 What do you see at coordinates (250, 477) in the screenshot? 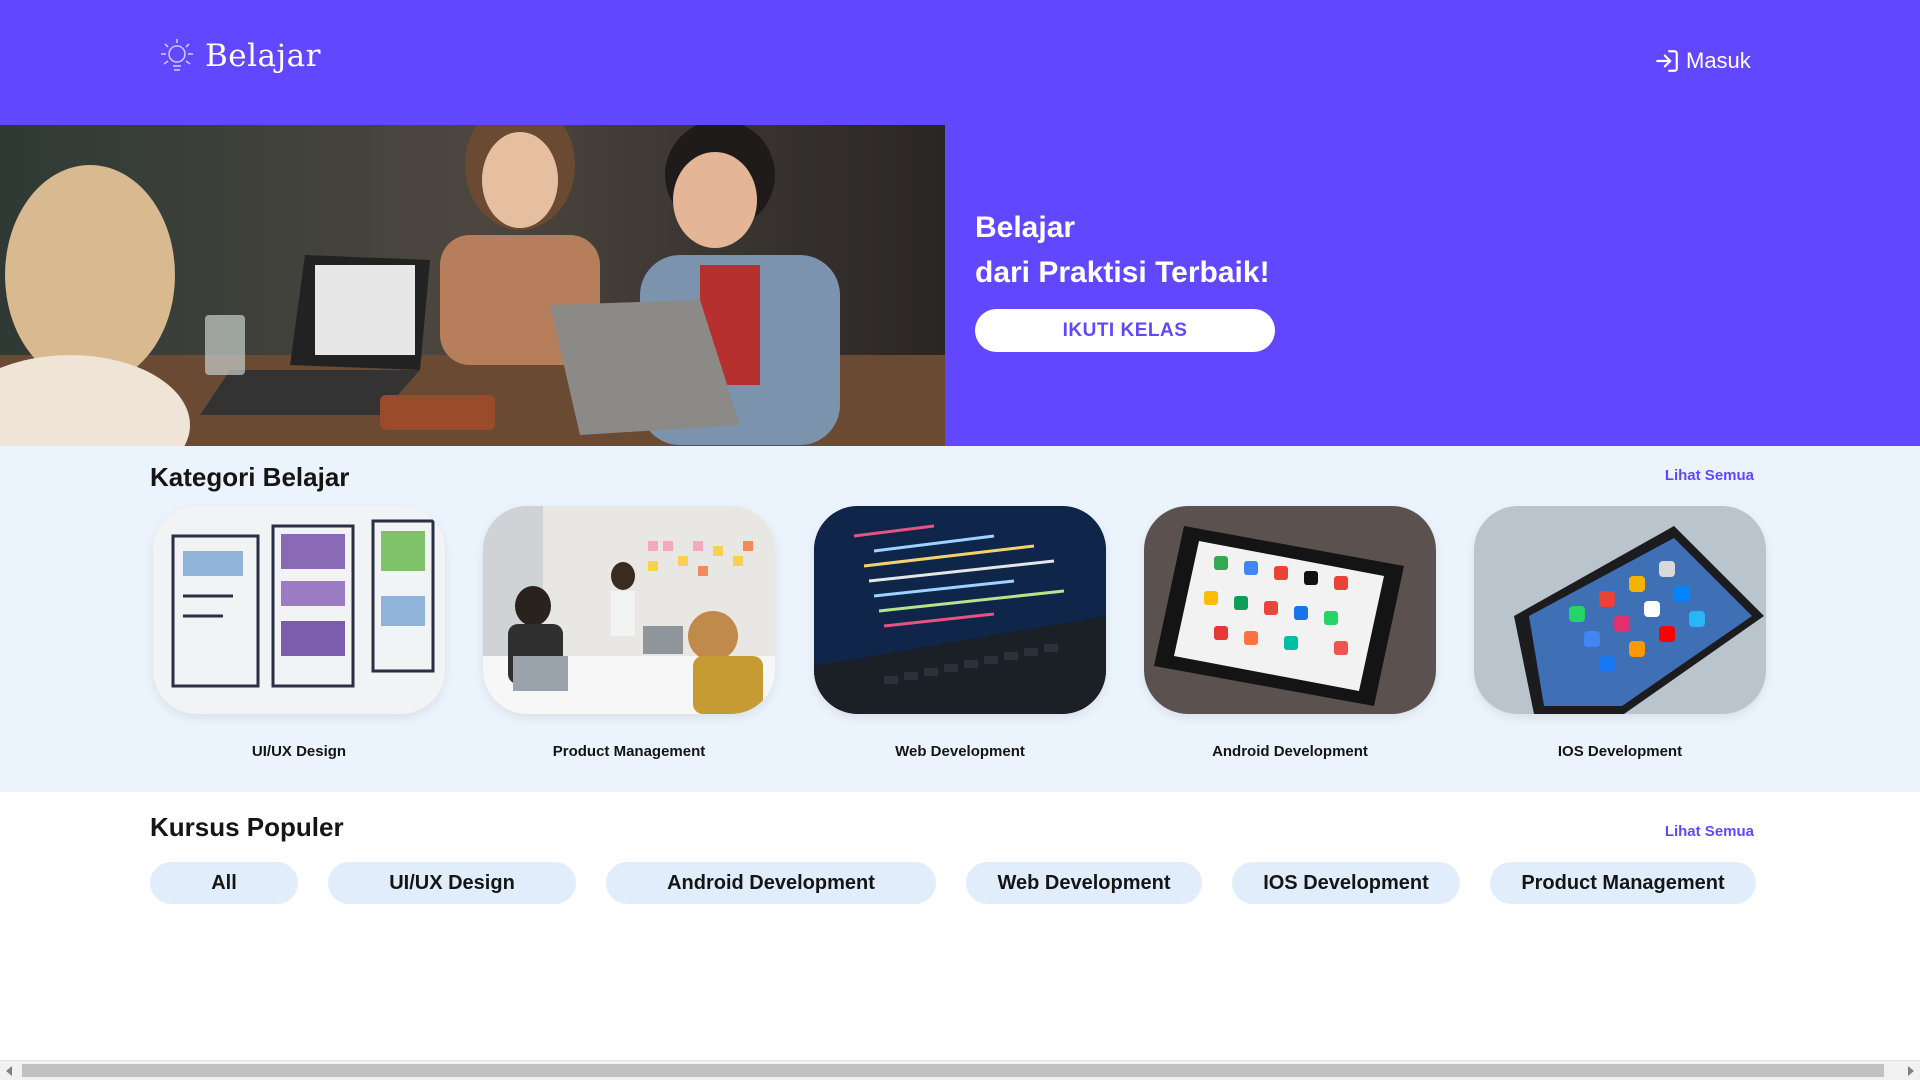
I see `category-section-title: Kategori Belajar` at bounding box center [250, 477].